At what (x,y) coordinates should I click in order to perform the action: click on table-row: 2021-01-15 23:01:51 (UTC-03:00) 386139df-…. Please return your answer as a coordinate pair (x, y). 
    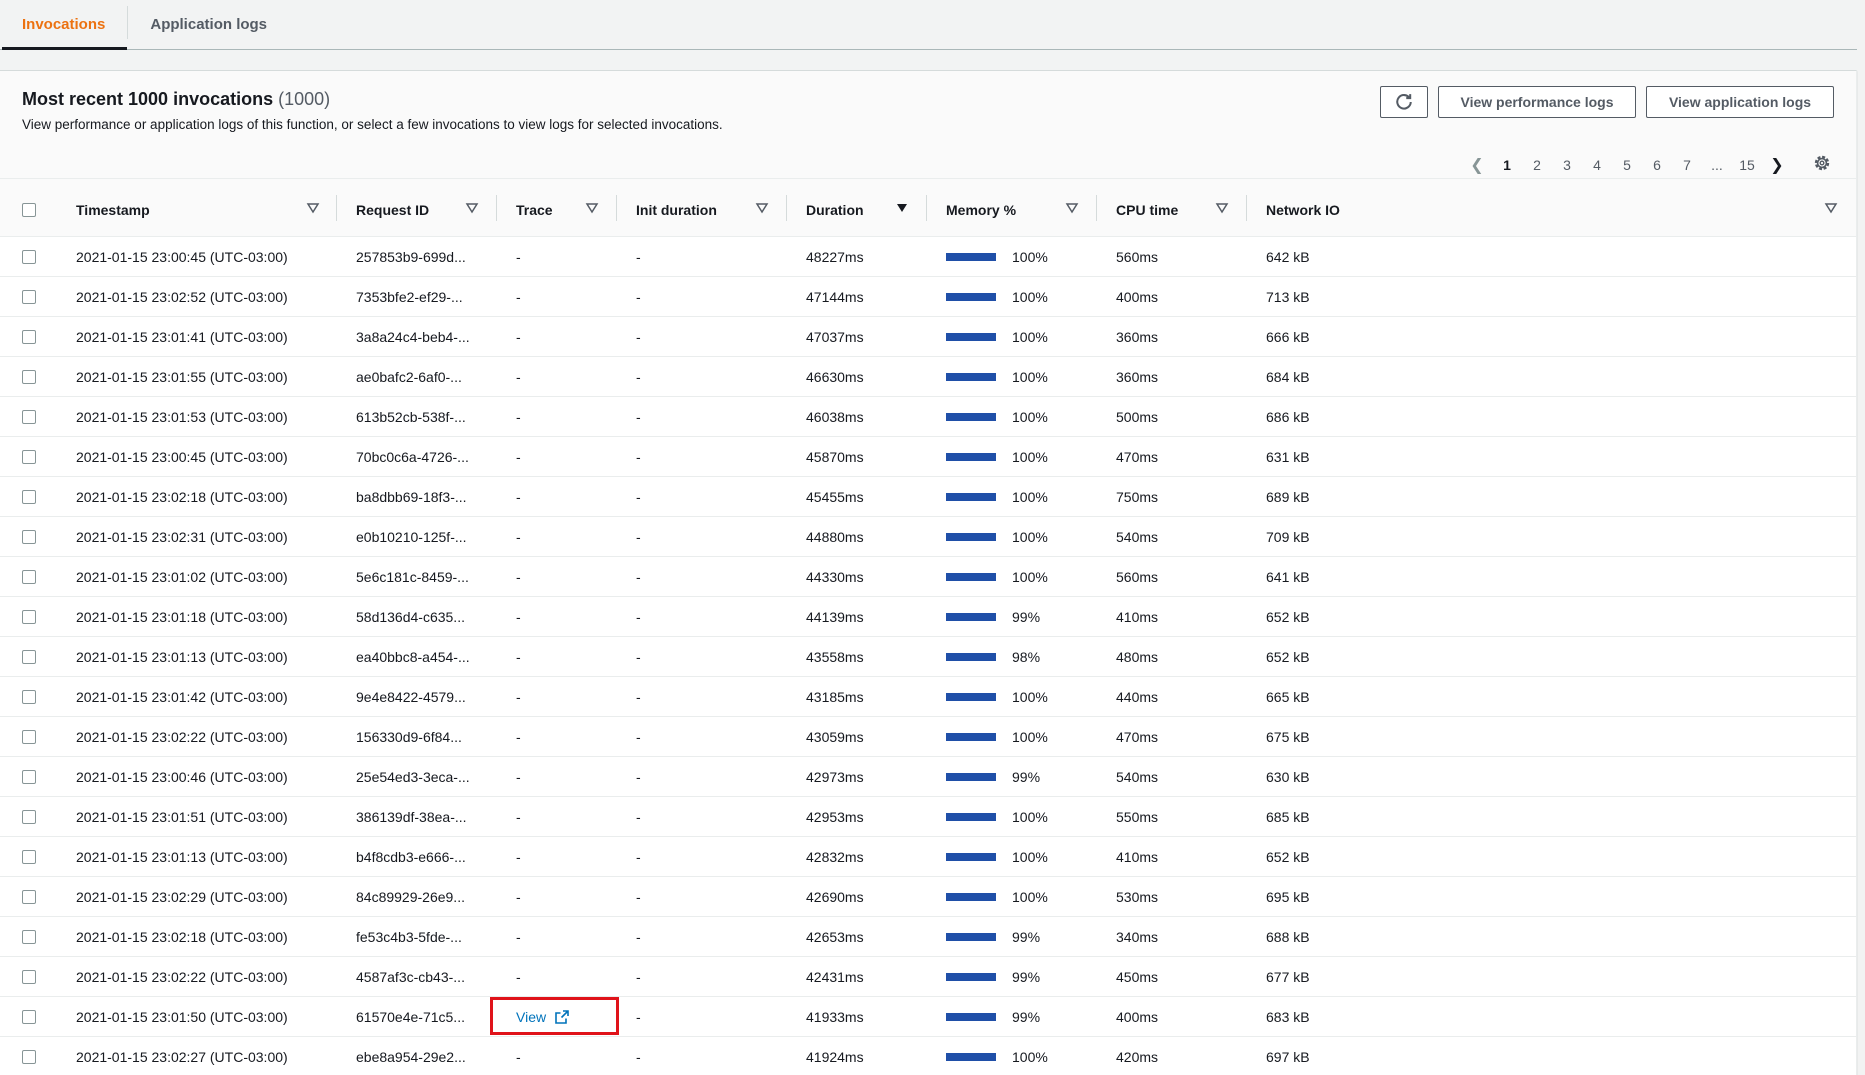
    Looking at the image, I should click on (928, 817).